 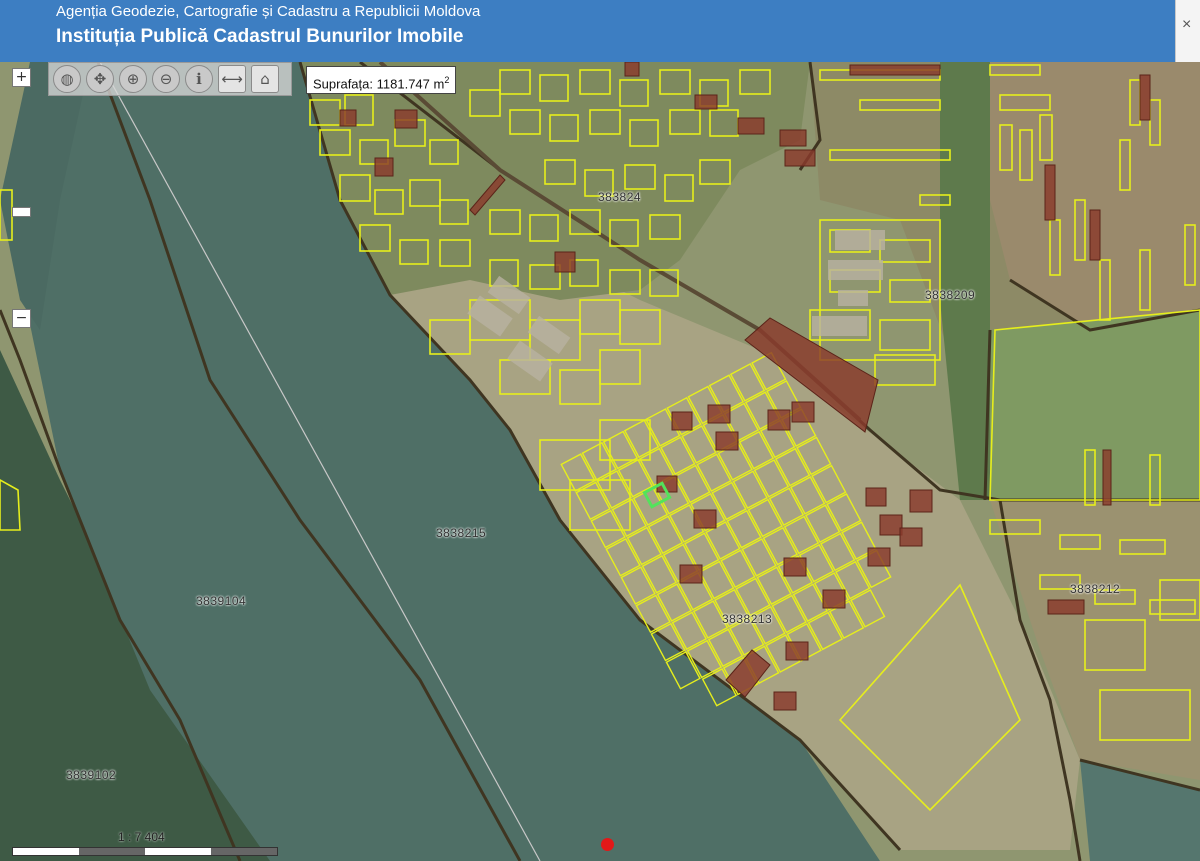 I want to click on zoom-out-button: −, so click(x=21, y=318).